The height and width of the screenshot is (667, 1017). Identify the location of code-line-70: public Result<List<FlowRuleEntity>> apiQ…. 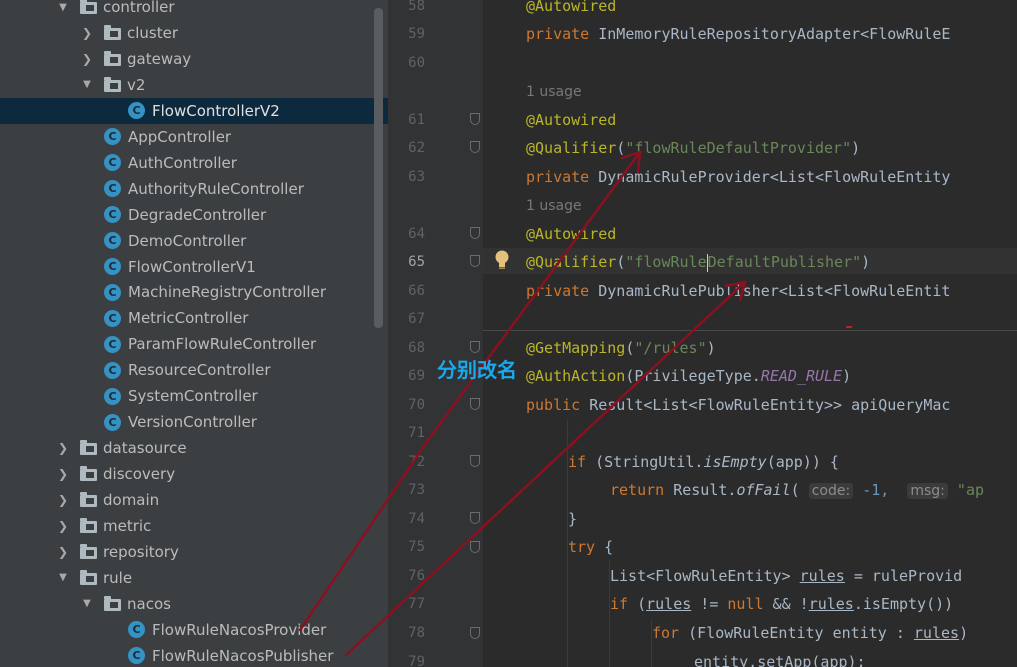
(738, 405).